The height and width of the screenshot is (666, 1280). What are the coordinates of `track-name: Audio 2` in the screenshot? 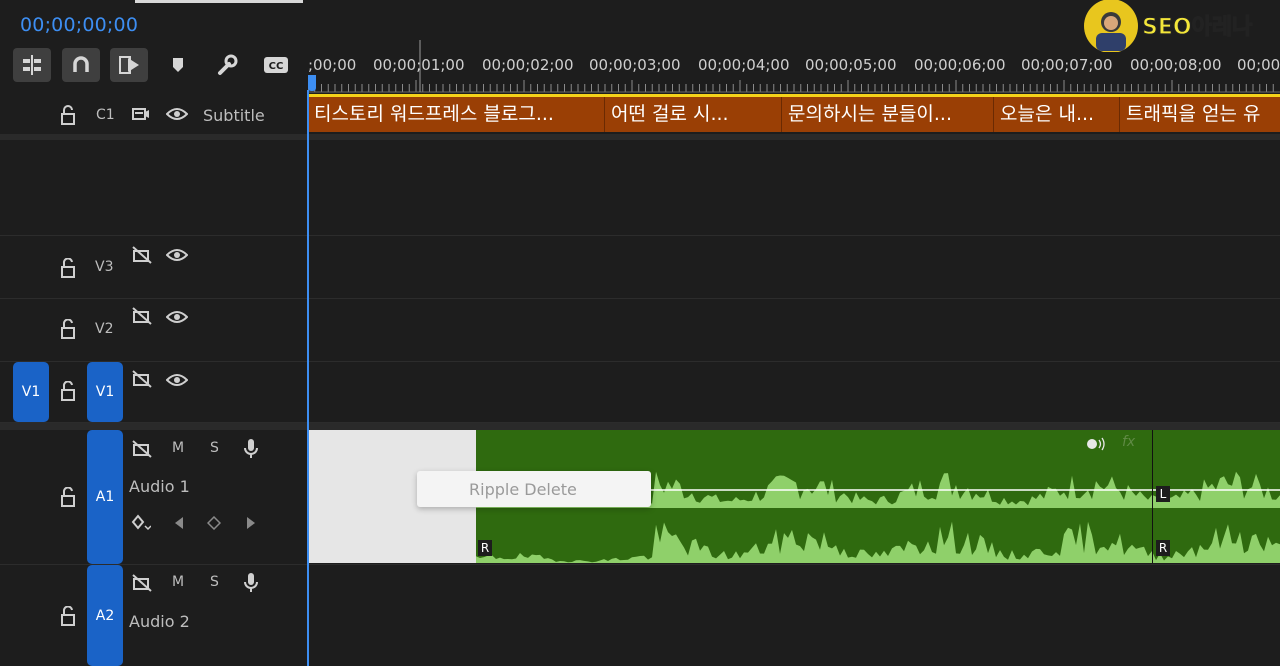 It's located at (159, 621).